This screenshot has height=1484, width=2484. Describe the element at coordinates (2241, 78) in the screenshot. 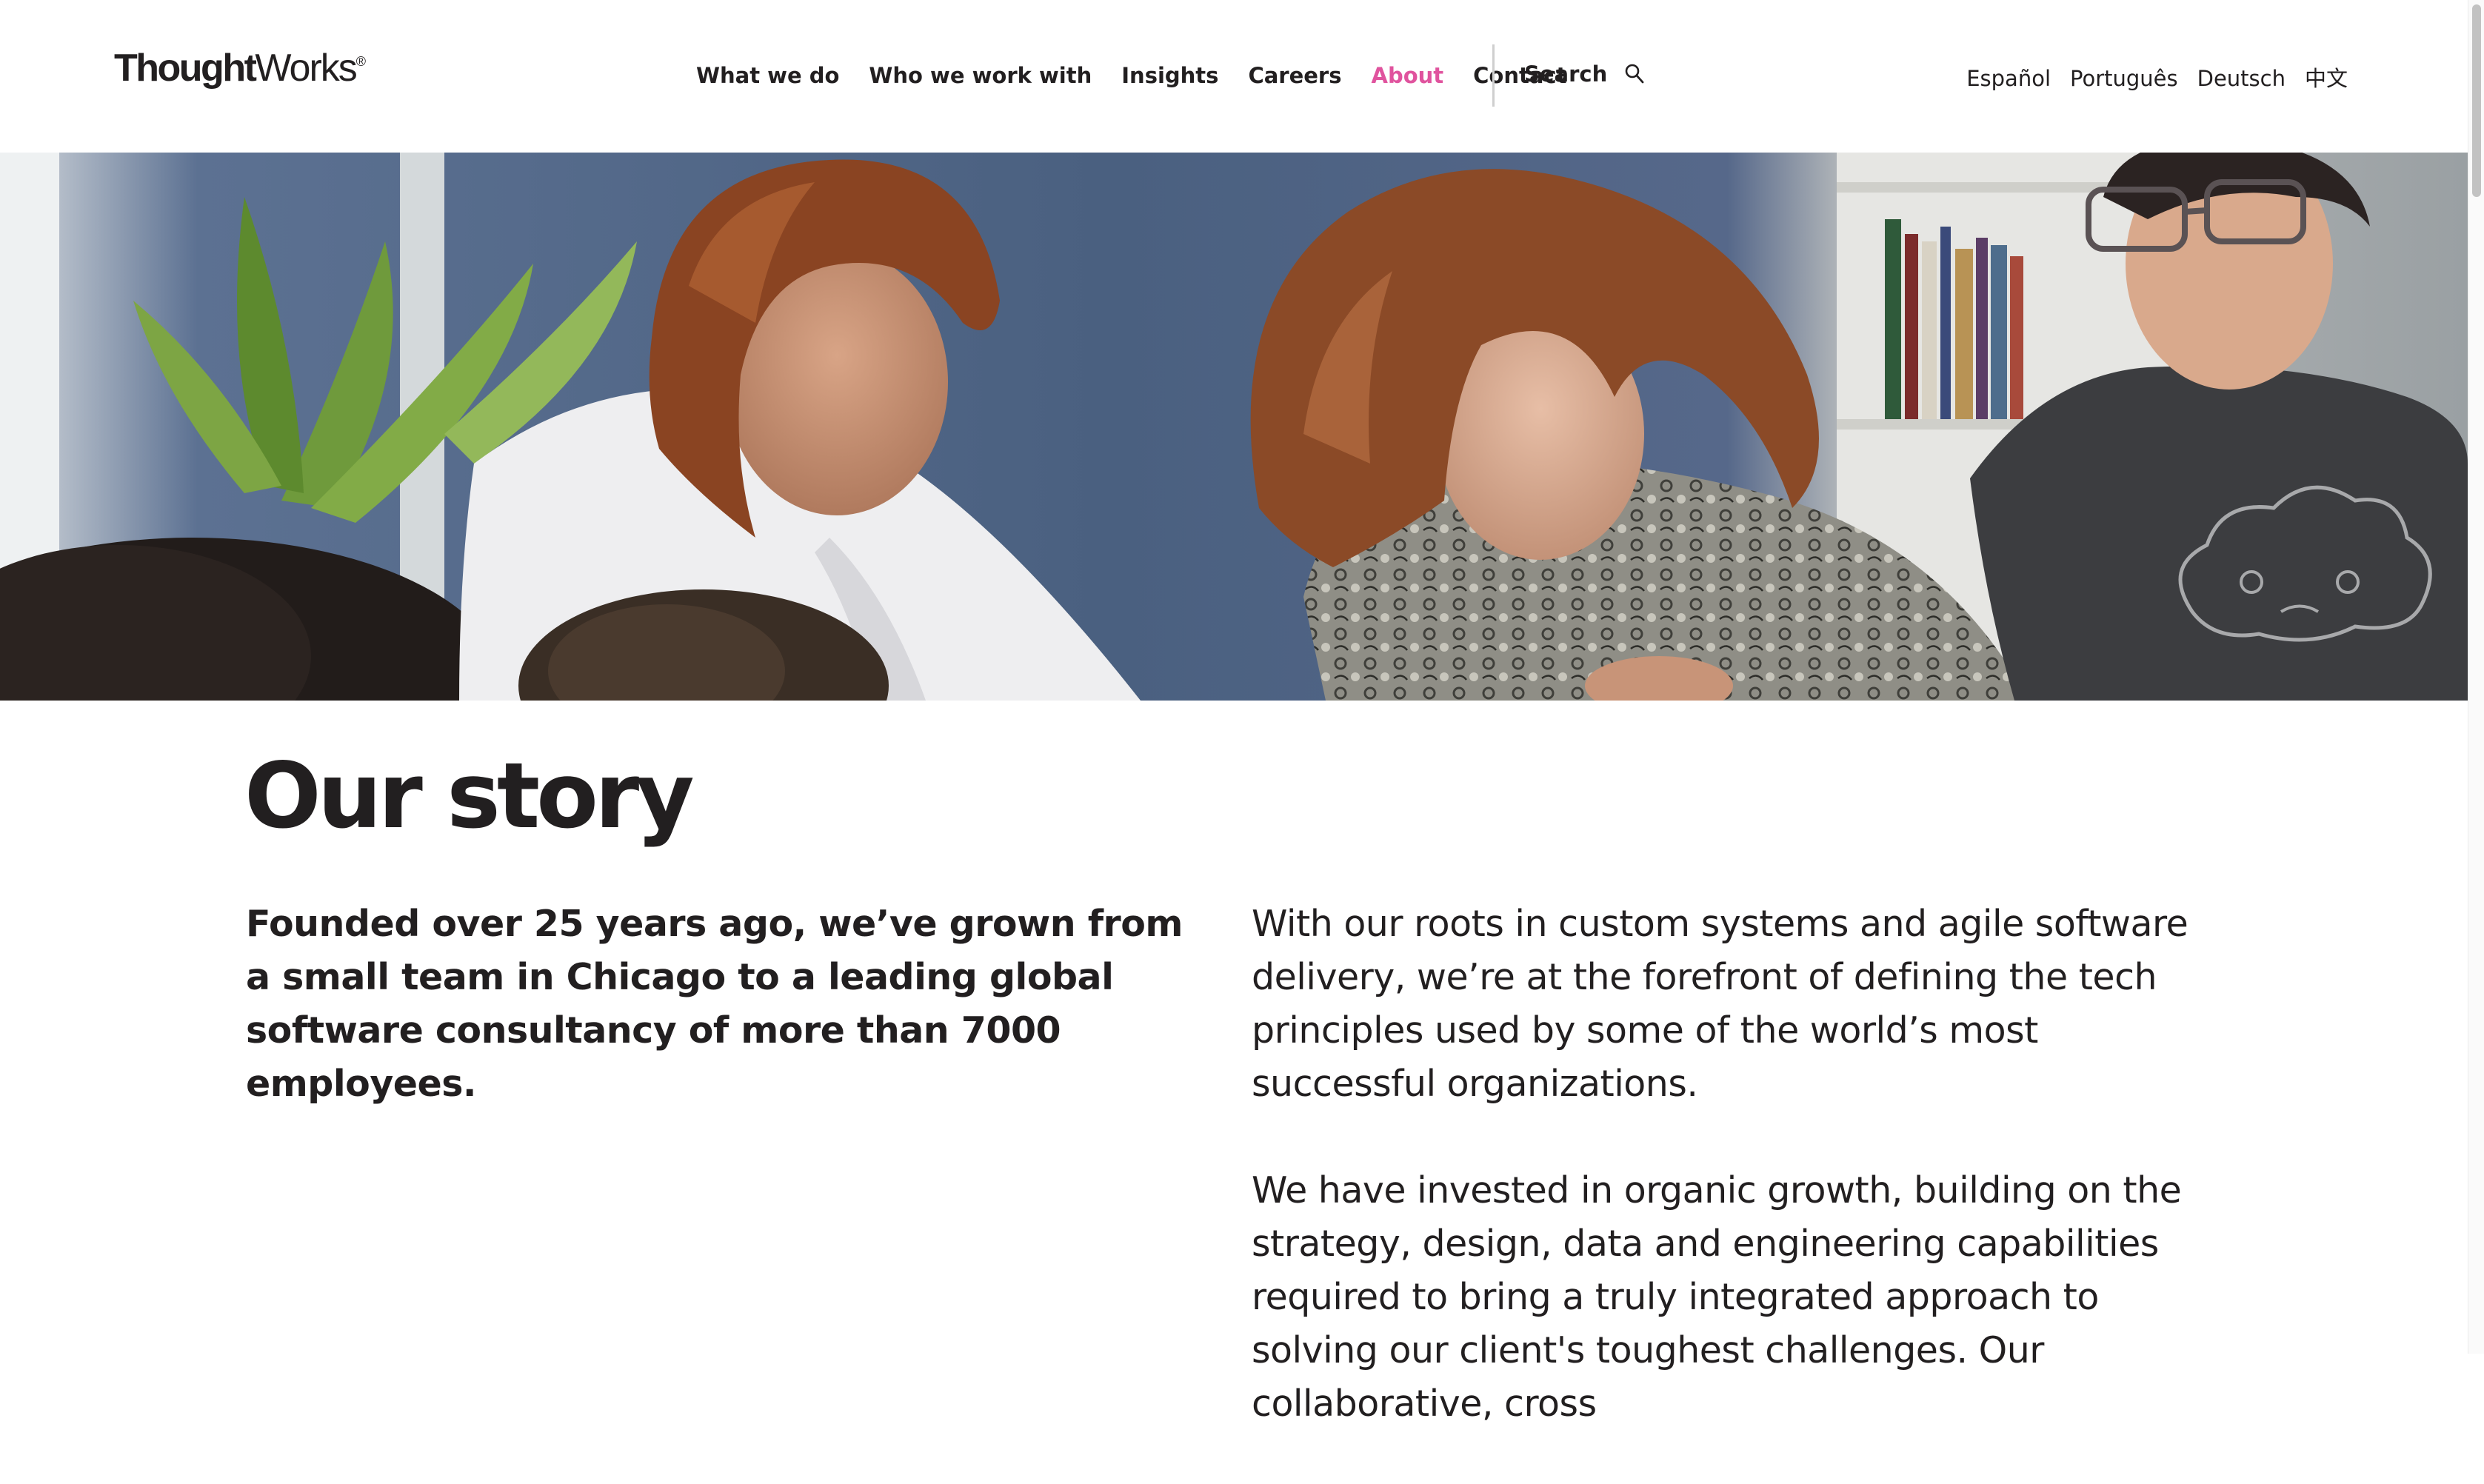

I see `lang-deutsch: Deutsch` at that location.